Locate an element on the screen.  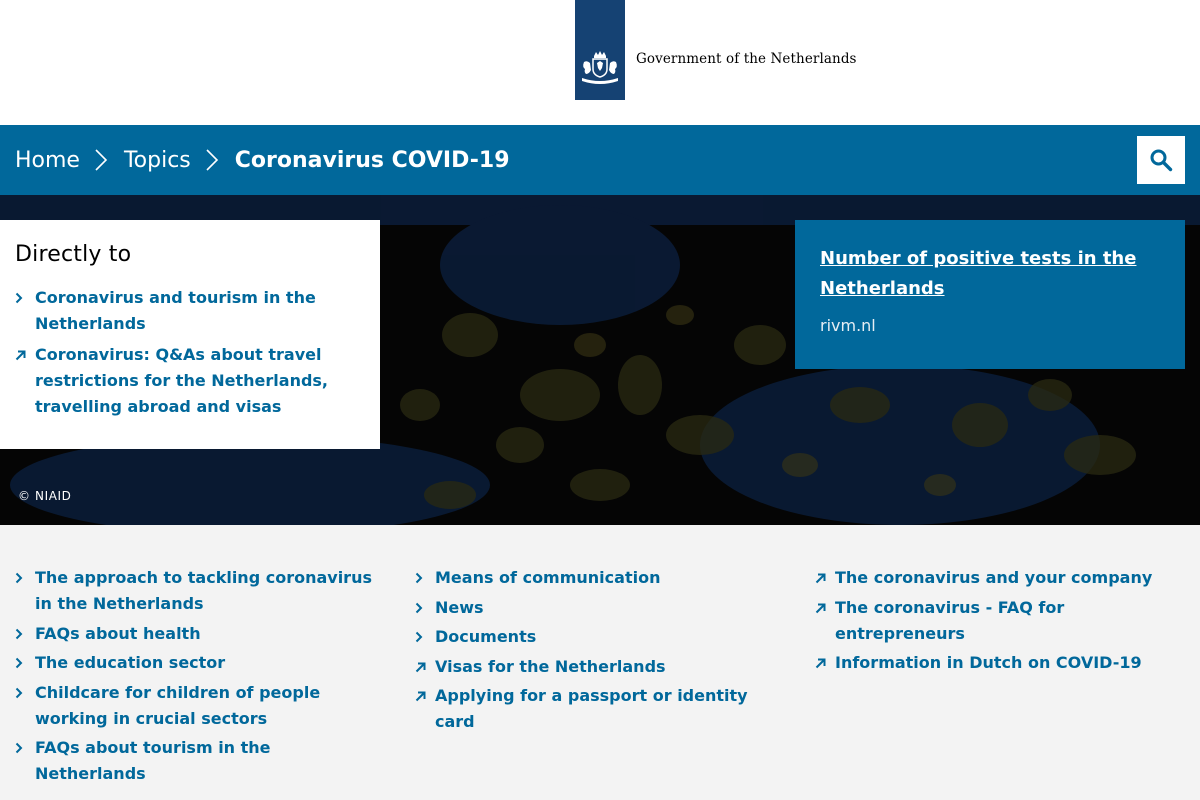
list-item: Applying for a passport or identity card is located at coordinates (595, 709).